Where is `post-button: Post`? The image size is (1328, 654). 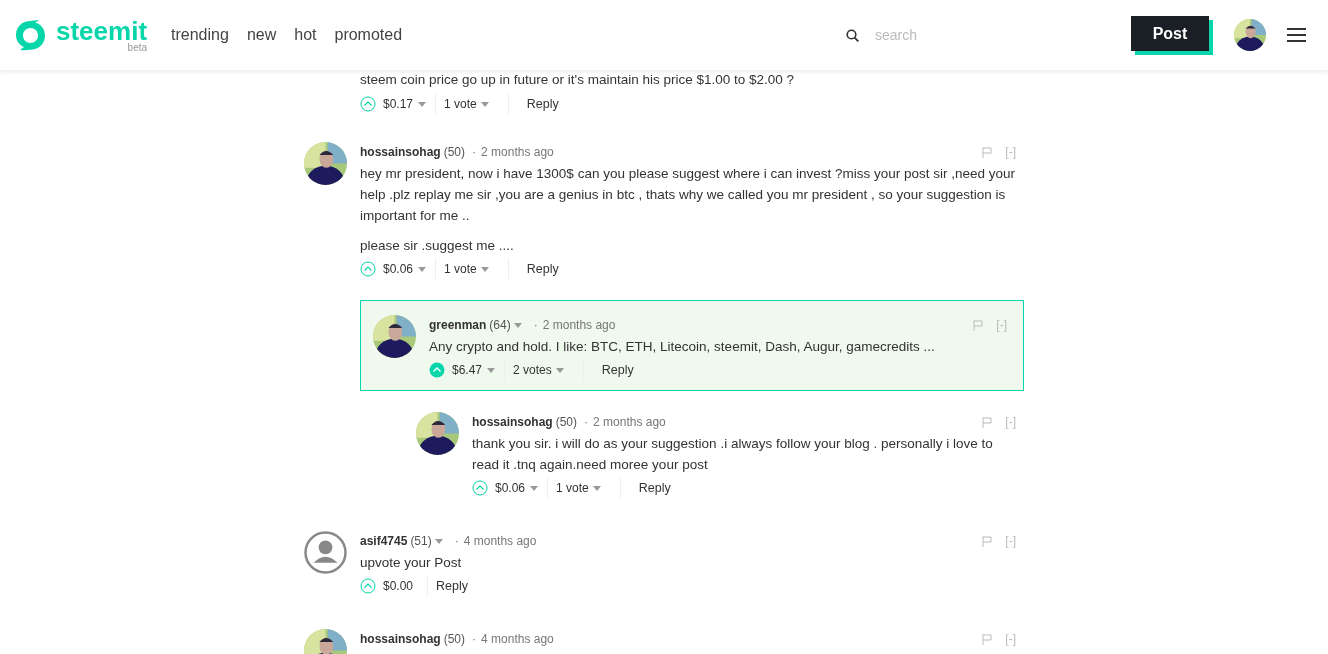 post-button: Post is located at coordinates (1170, 33).